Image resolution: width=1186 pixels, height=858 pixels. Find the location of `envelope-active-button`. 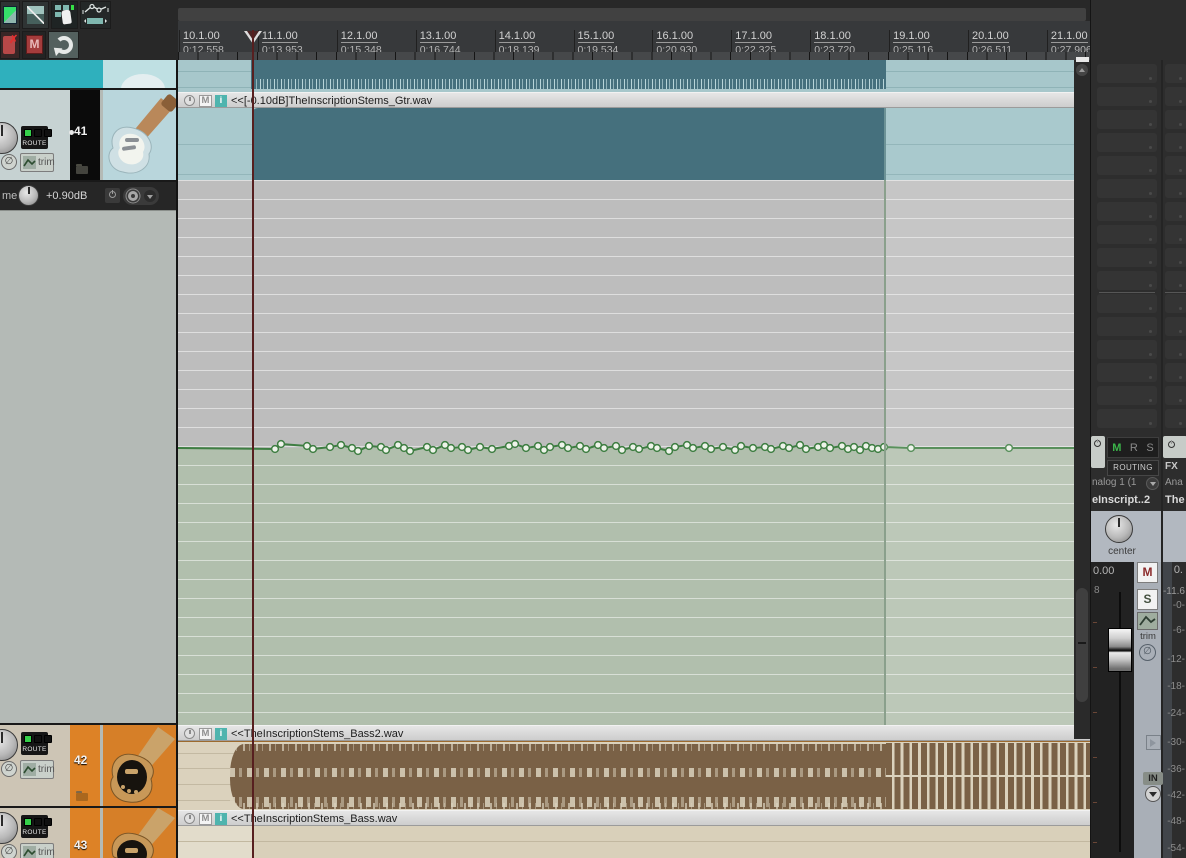

envelope-active-button is located at coordinates (112, 195).